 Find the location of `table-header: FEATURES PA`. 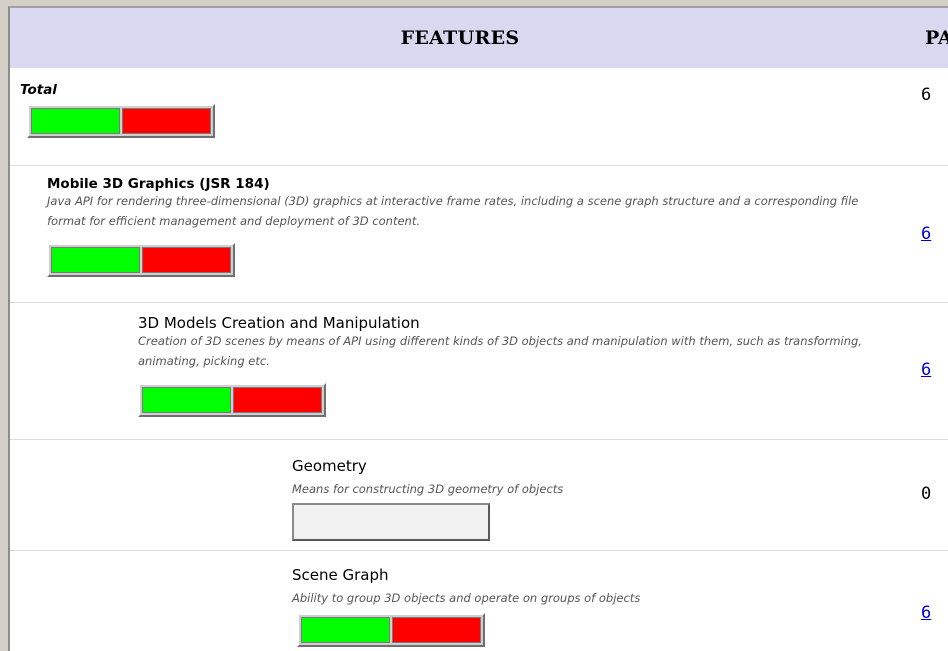

table-header: FEATURES PA is located at coordinates (479, 38).